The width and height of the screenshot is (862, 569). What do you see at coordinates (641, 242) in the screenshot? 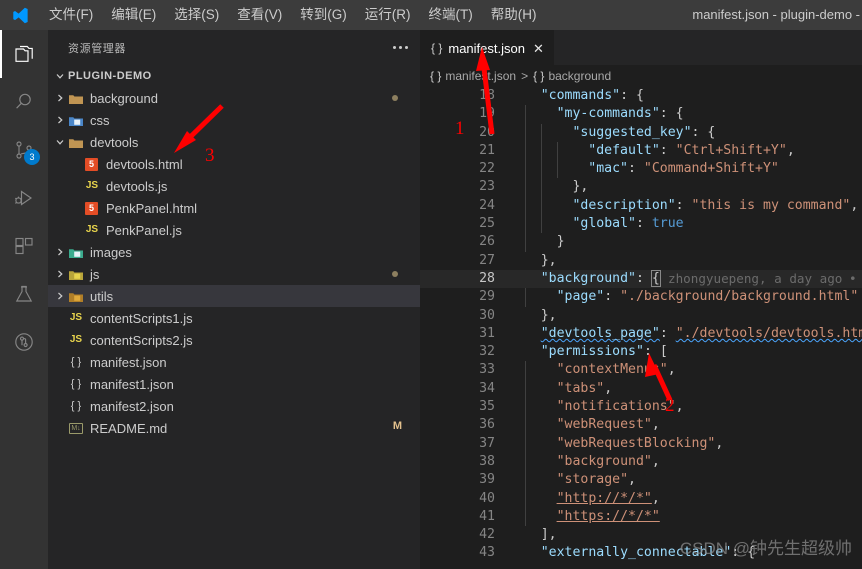
I see `code-line: 26}` at bounding box center [641, 242].